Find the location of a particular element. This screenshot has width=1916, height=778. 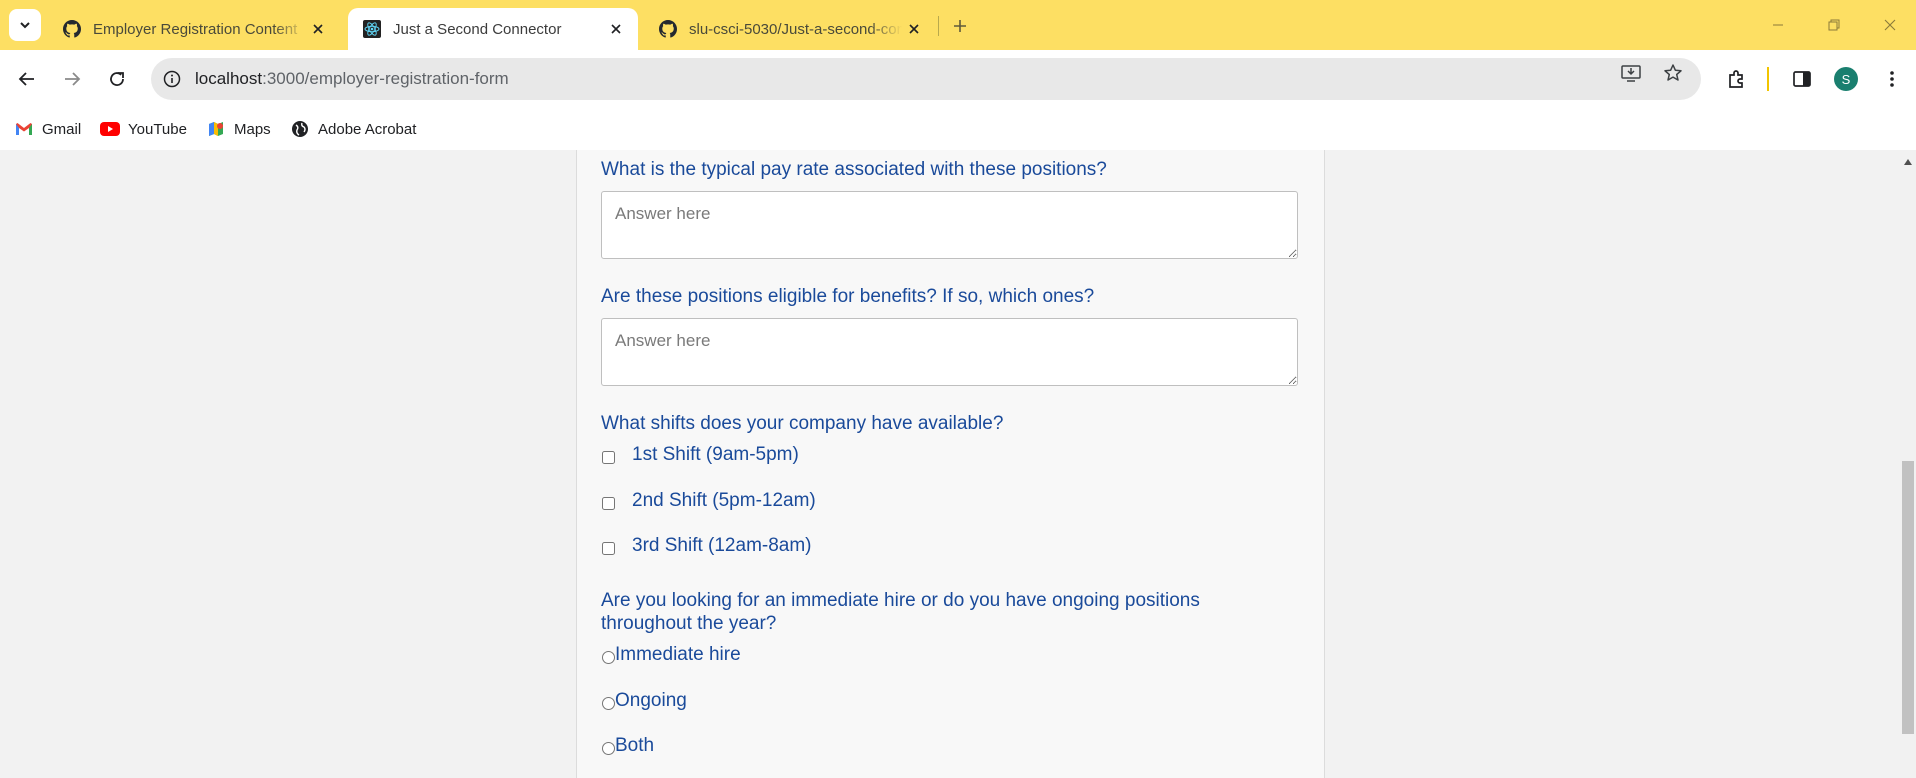

browser-menu-button is located at coordinates (1892, 79).